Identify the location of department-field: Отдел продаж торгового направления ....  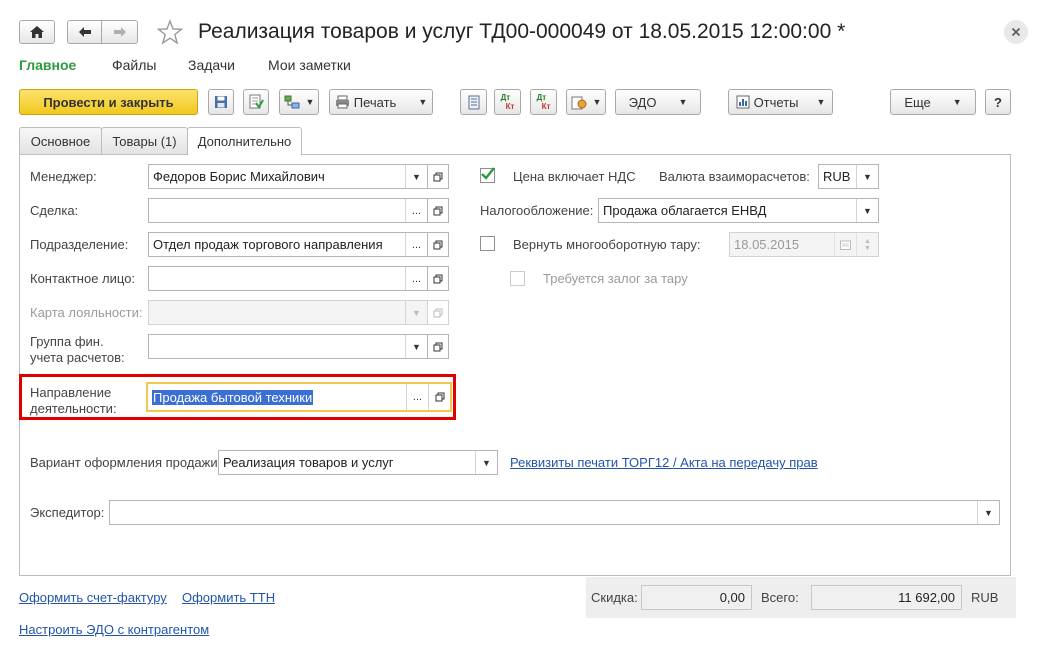
(288, 244).